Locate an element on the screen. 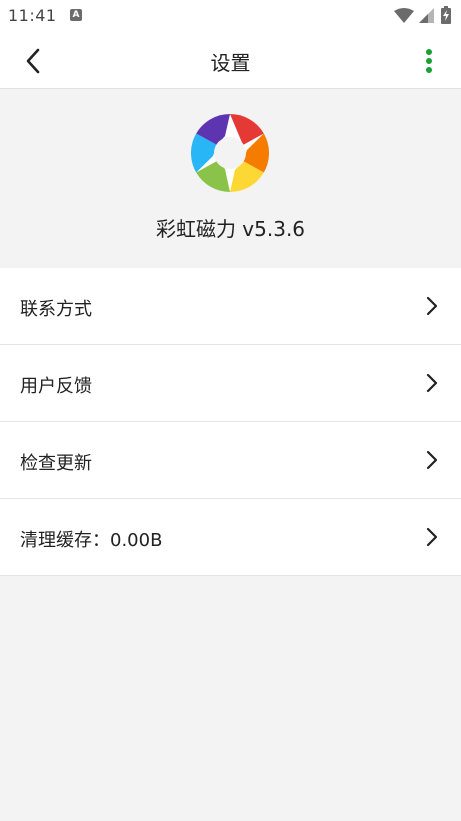 This screenshot has width=461, height=821. menu-item-label: 用户反馈 is located at coordinates (56, 386).